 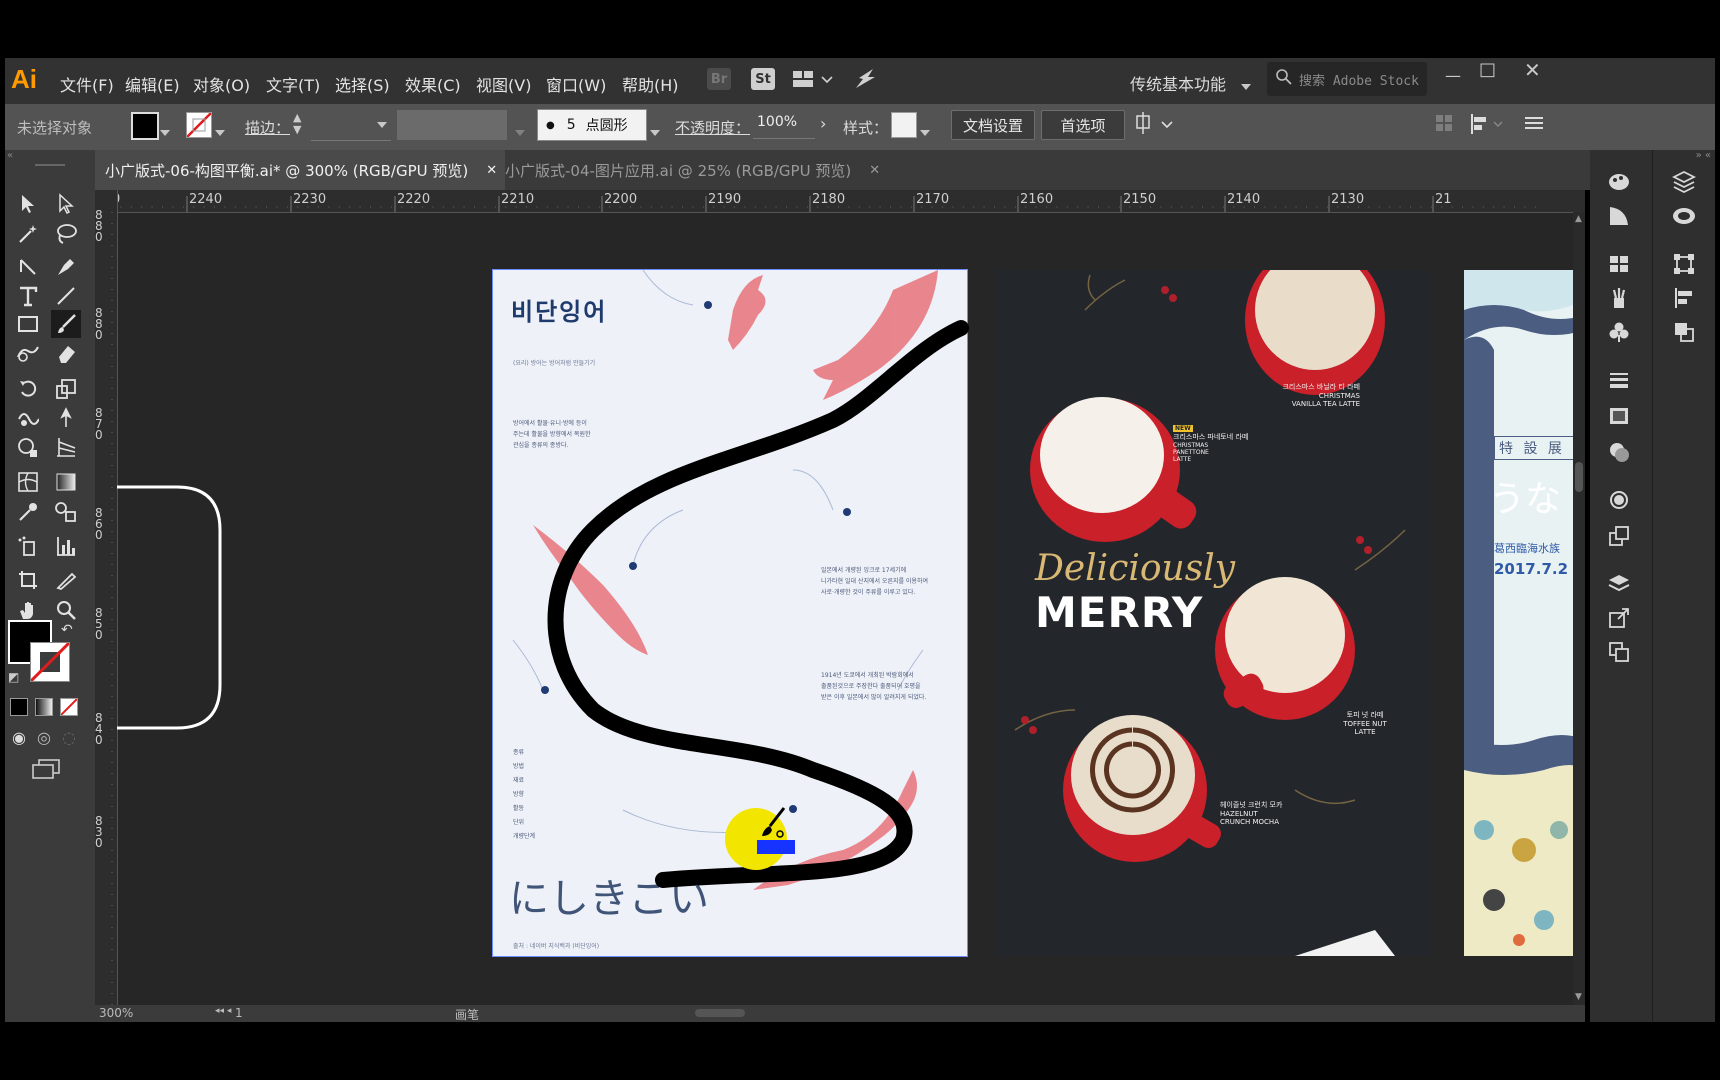 I want to click on stroke-label: 描边：, so click(x=267, y=127).